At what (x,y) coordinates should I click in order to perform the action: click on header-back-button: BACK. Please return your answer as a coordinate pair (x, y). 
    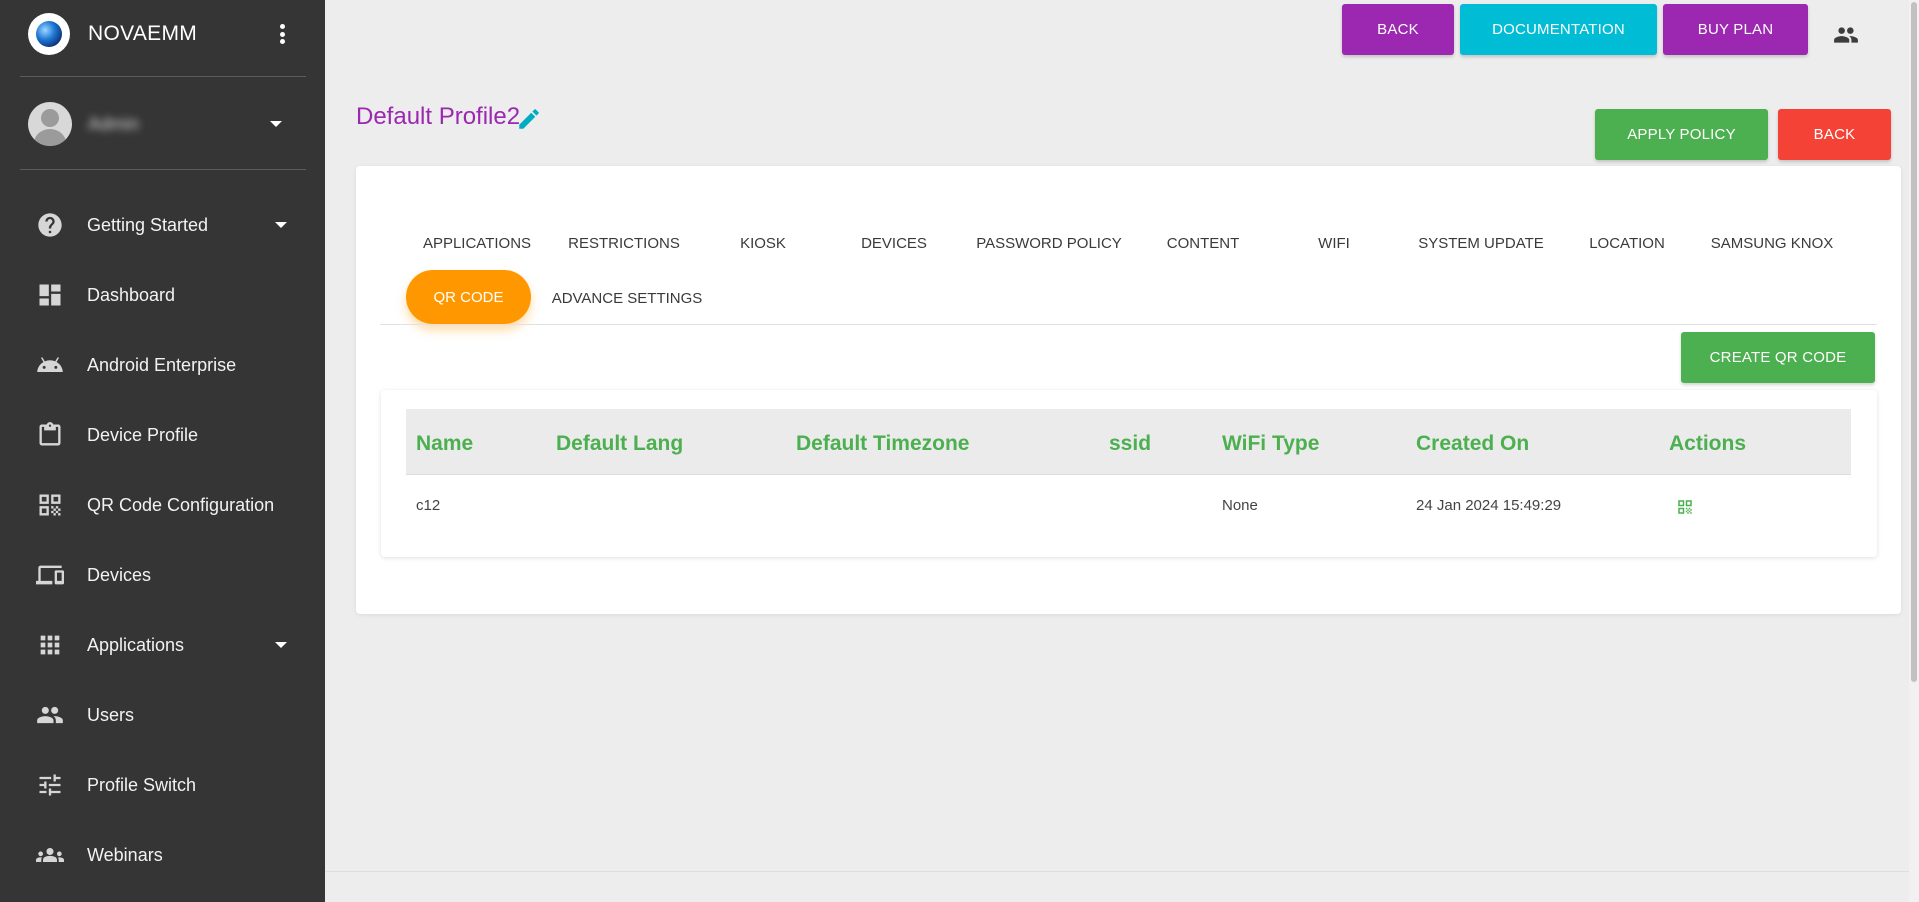
    Looking at the image, I should click on (1398, 29).